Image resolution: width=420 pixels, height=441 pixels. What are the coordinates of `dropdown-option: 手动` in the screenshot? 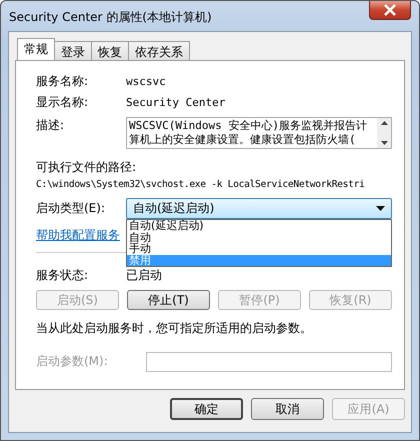 It's located at (259, 248).